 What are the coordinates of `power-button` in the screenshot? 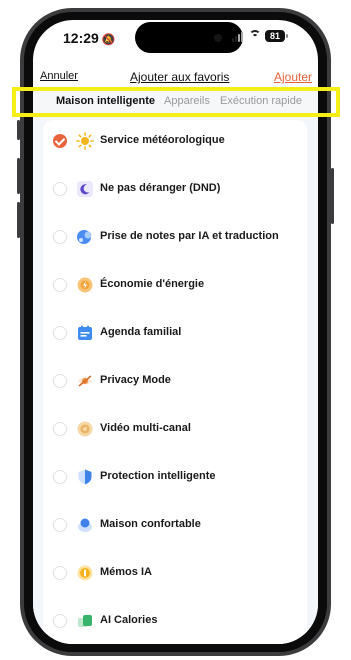 It's located at (332, 196).